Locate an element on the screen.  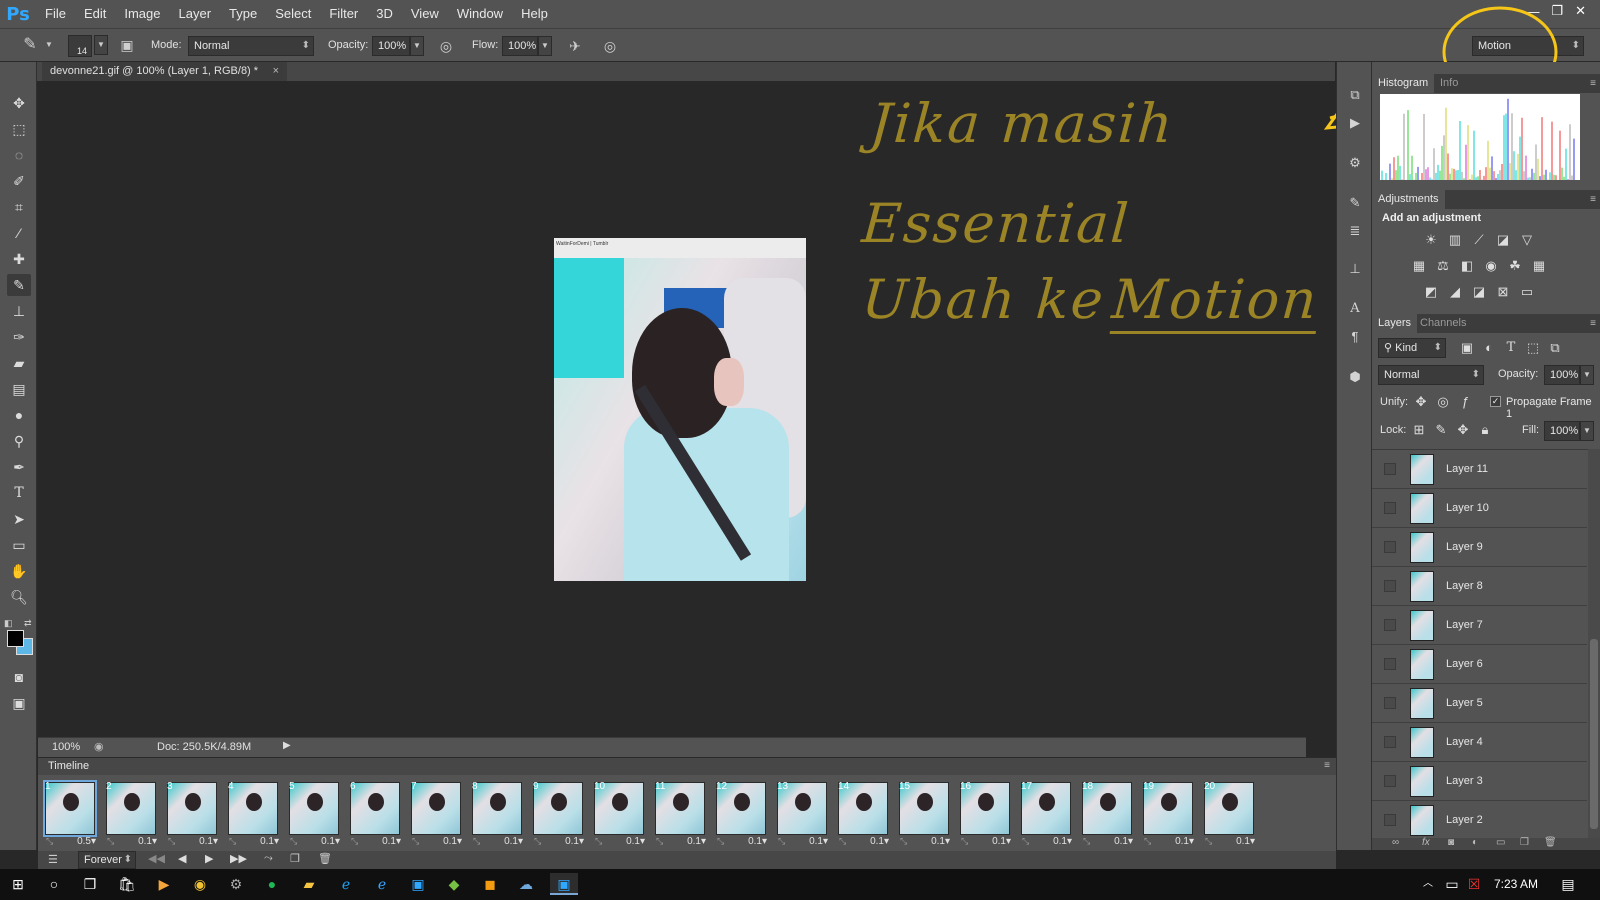
timeline-frame: 8 ⤡ 0.1▾ is located at coordinates (498, 813).